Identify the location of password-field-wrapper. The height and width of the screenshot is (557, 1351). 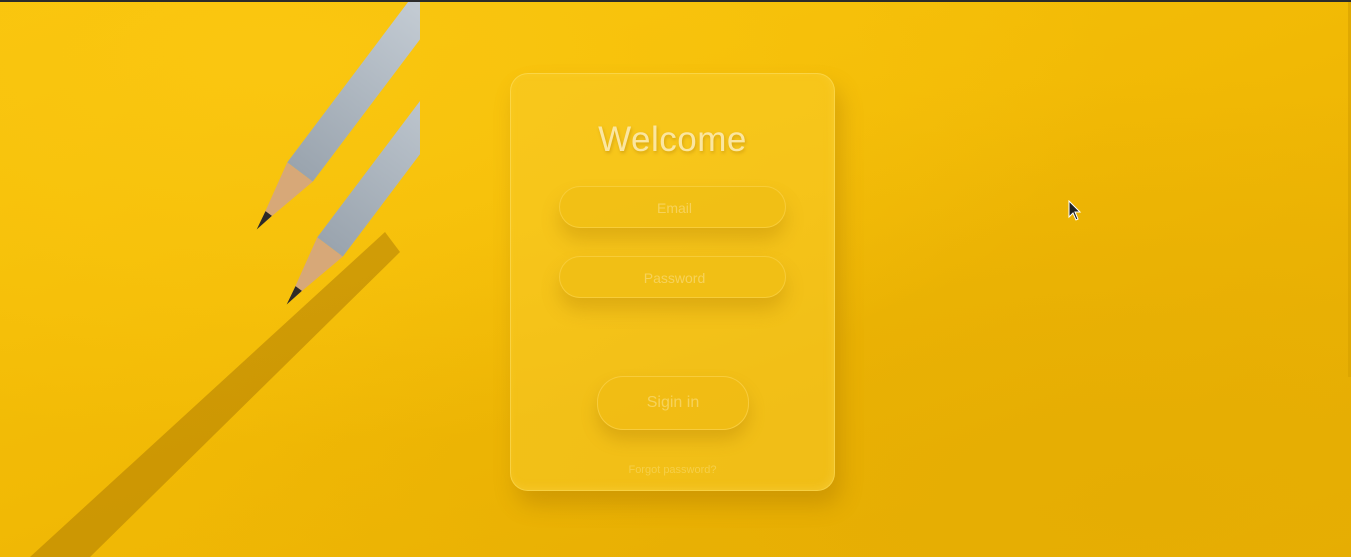
(674, 277).